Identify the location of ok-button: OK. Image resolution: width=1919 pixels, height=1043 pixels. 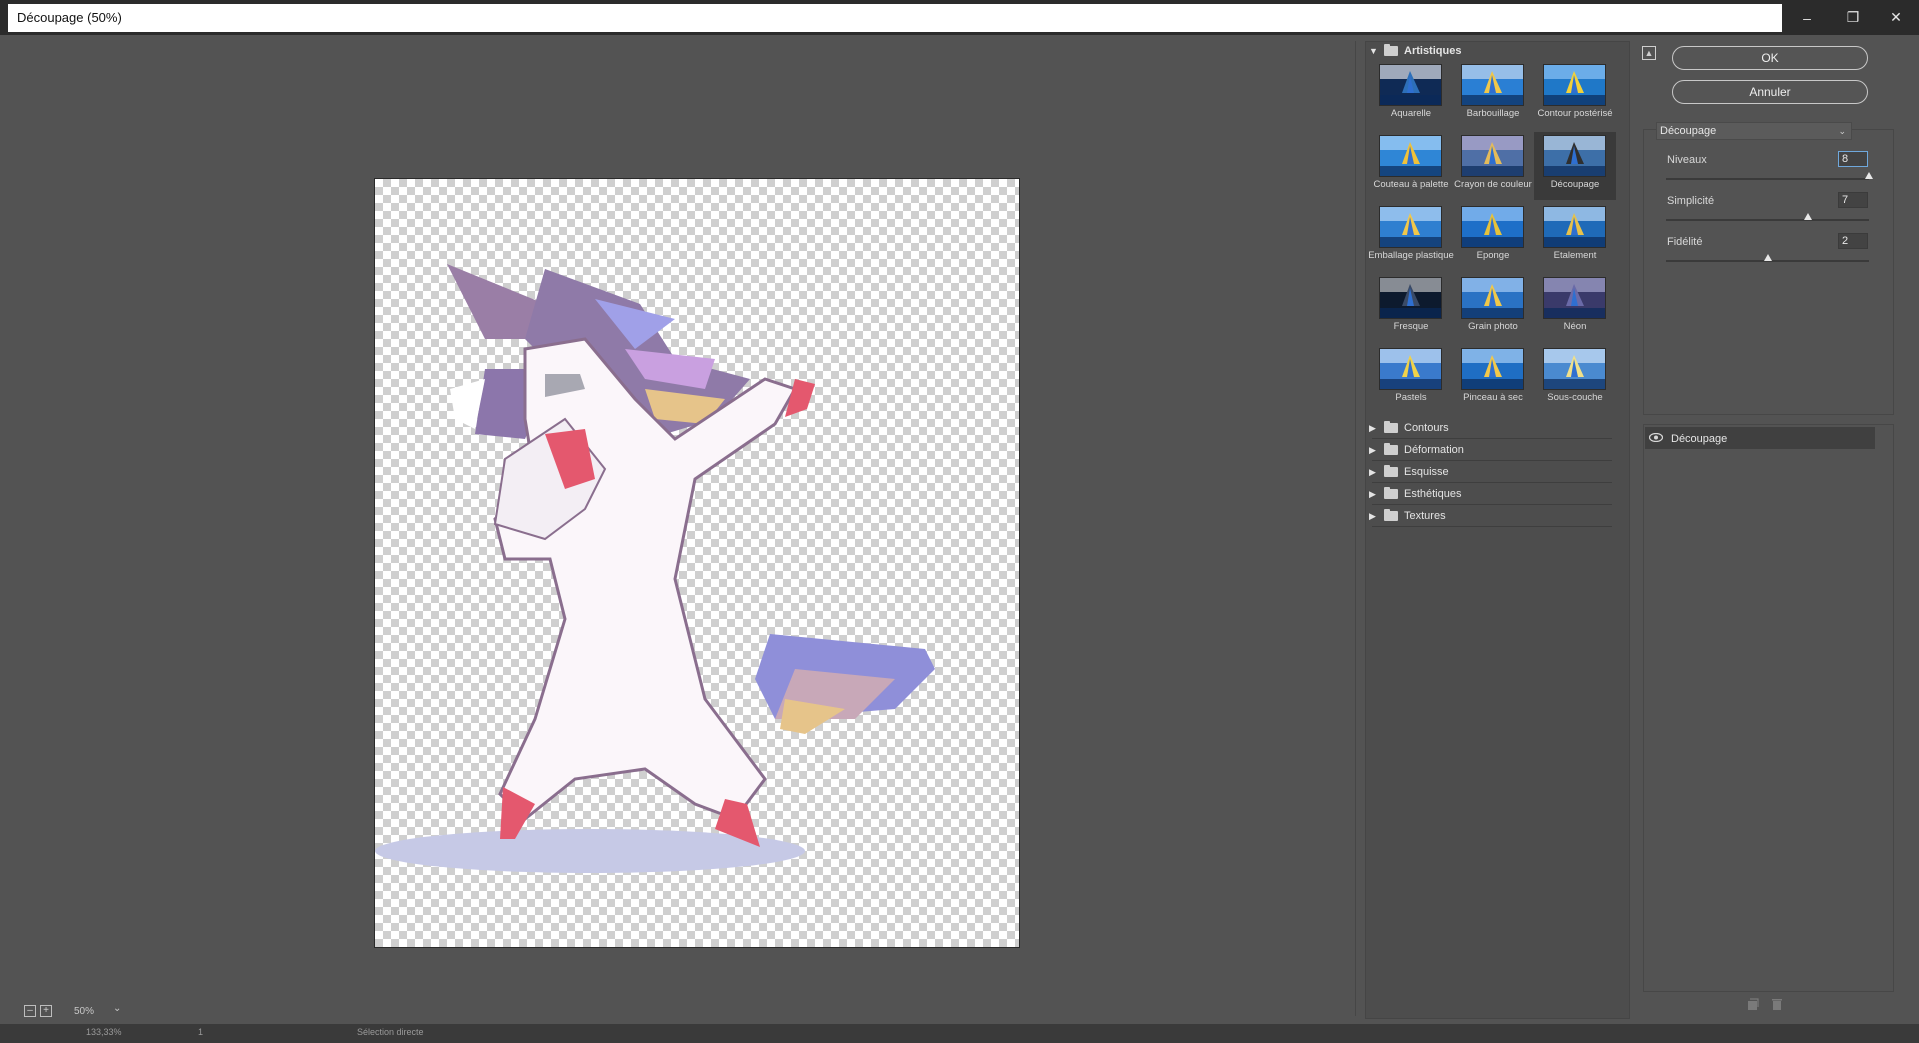
(1770, 58).